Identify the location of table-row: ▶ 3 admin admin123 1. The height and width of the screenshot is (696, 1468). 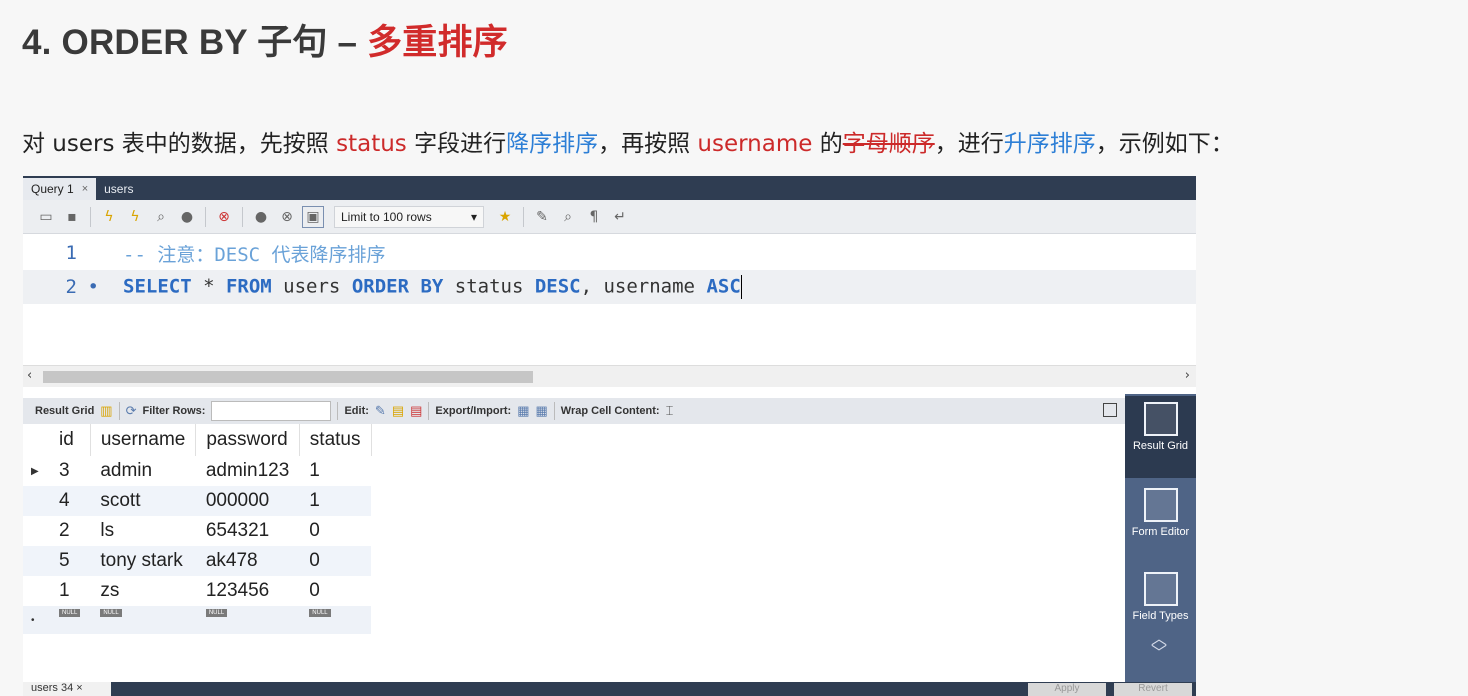
(197, 471).